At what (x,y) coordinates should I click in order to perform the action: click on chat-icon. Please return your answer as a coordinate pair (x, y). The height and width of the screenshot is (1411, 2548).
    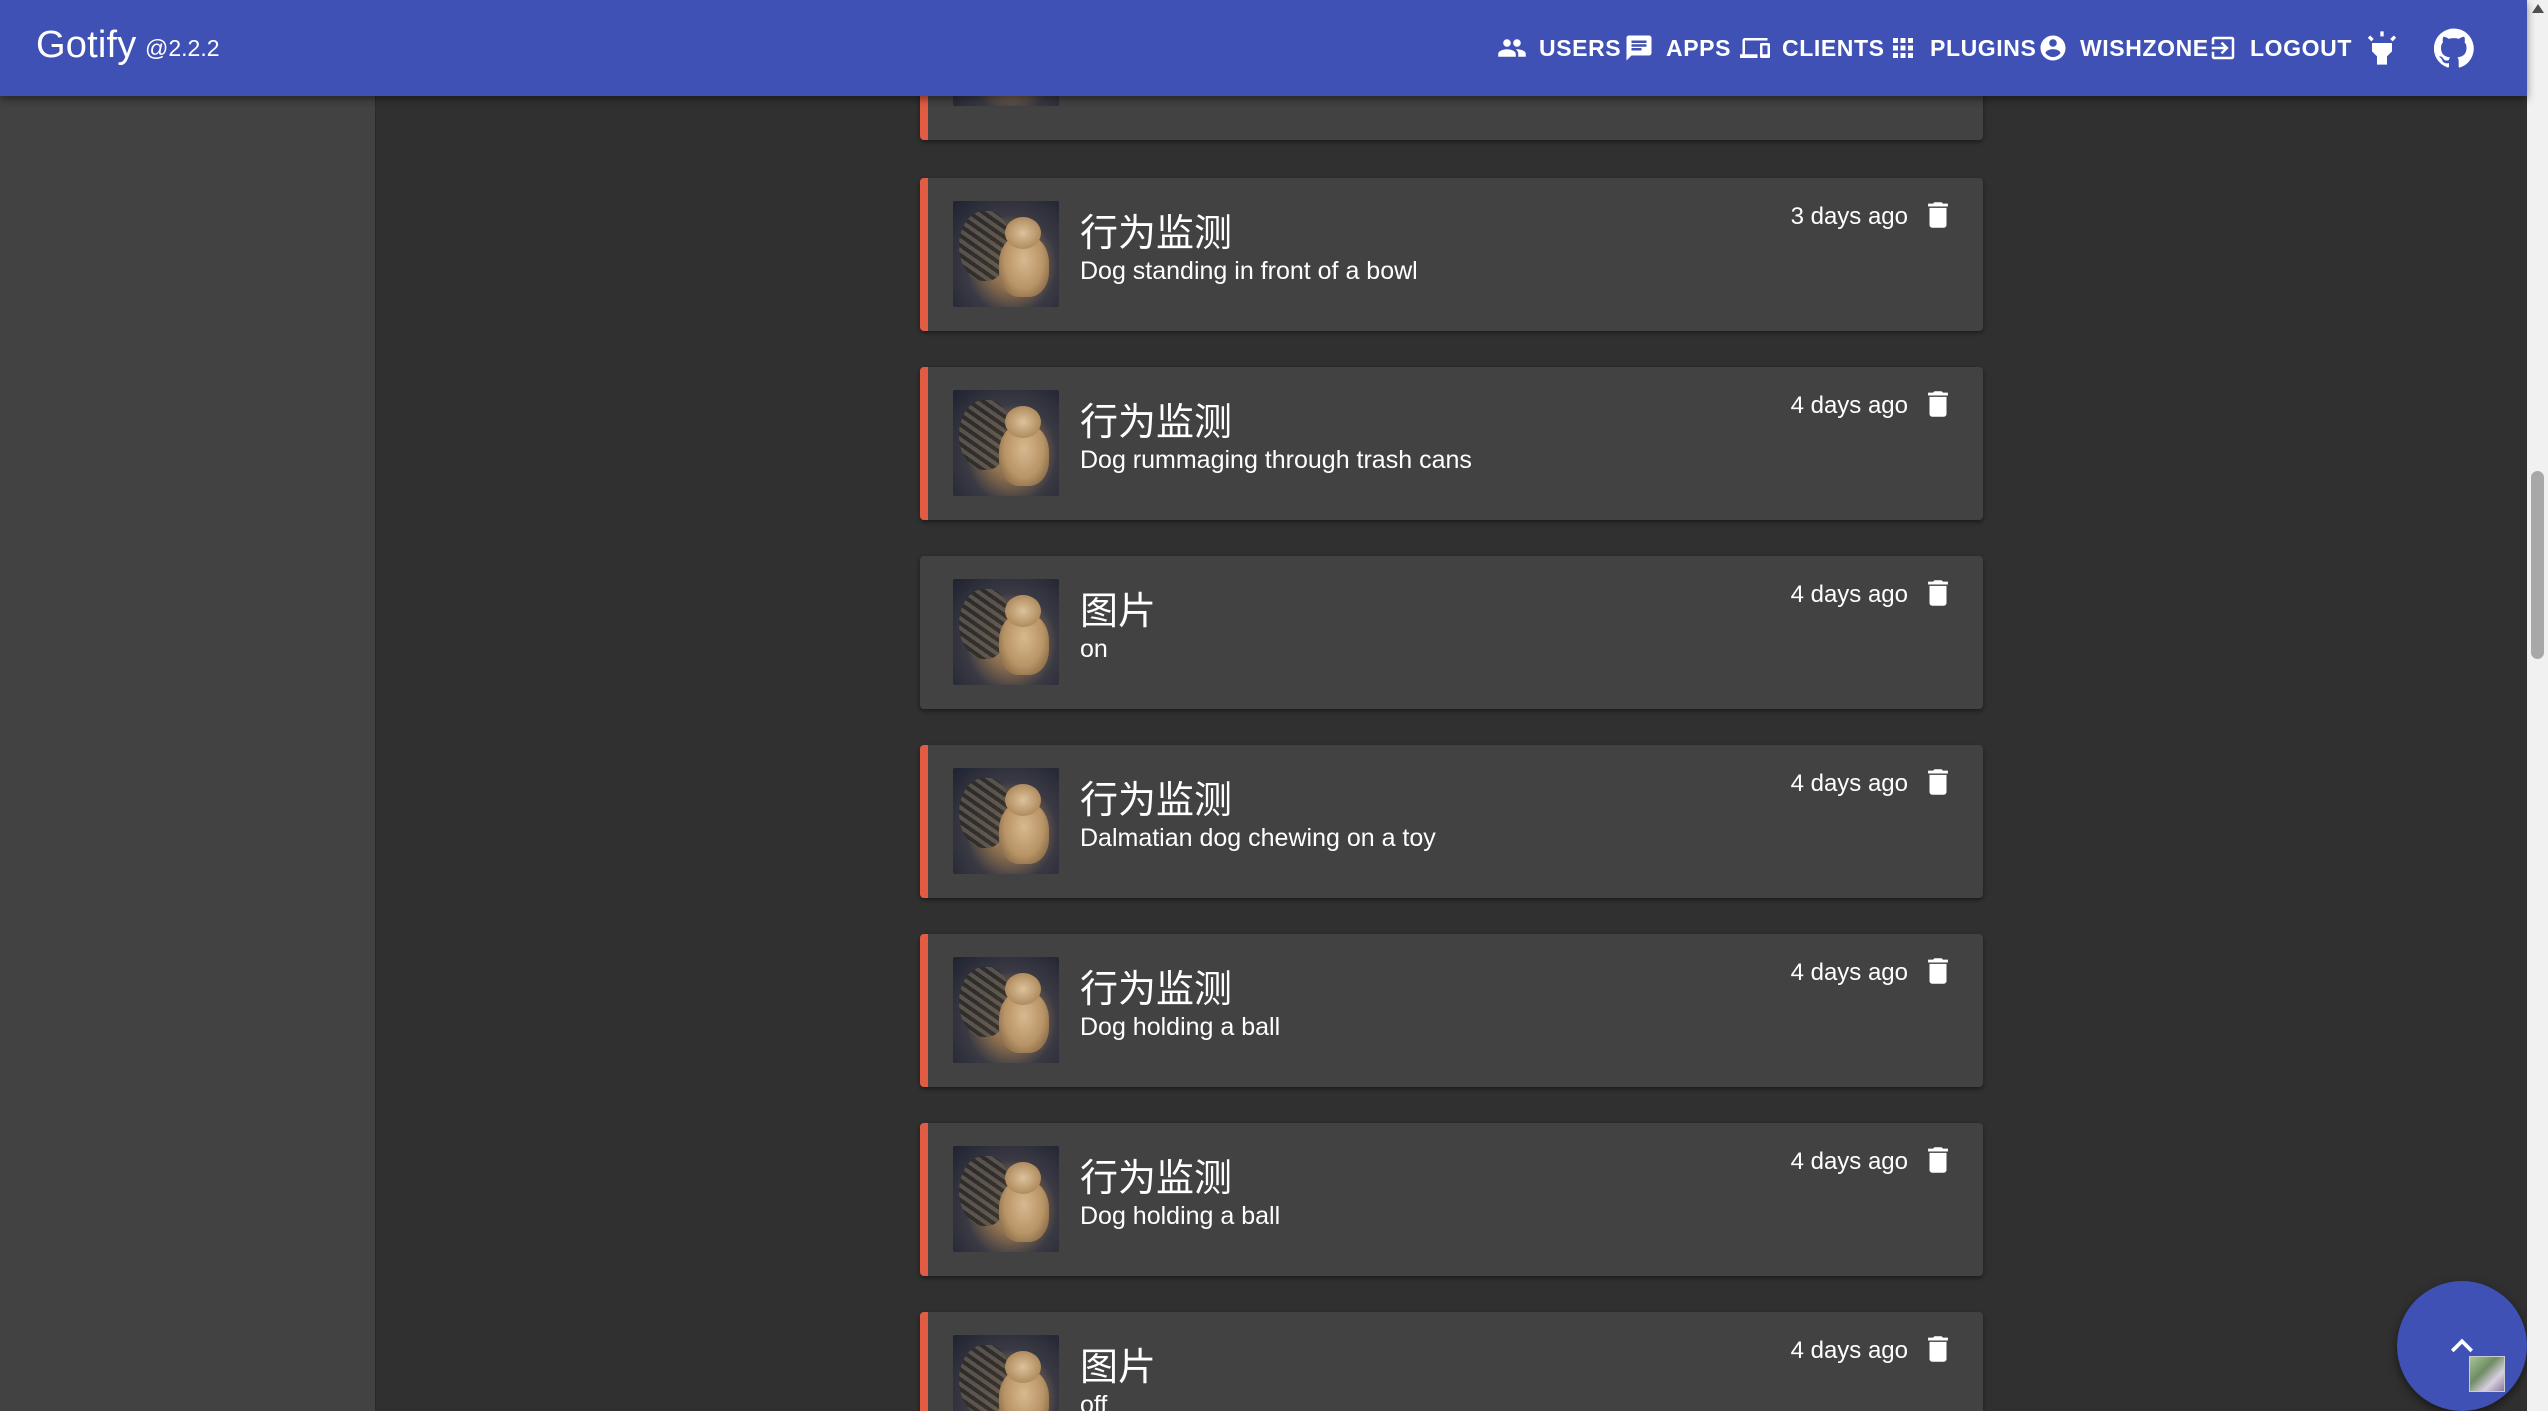
    Looking at the image, I should click on (1639, 48).